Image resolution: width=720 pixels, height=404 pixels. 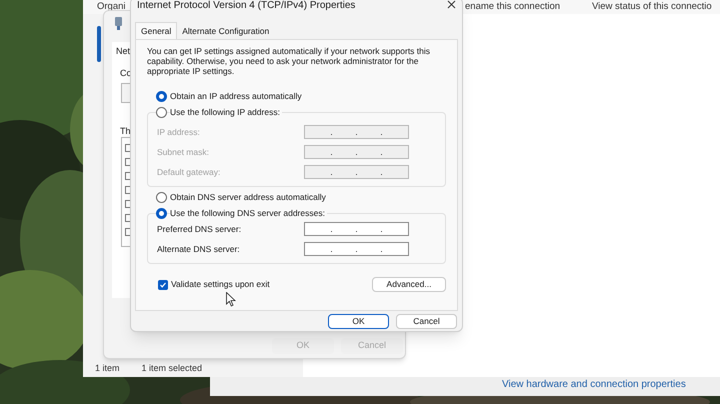 What do you see at coordinates (231, 299) in the screenshot?
I see `cursor-icon` at bounding box center [231, 299].